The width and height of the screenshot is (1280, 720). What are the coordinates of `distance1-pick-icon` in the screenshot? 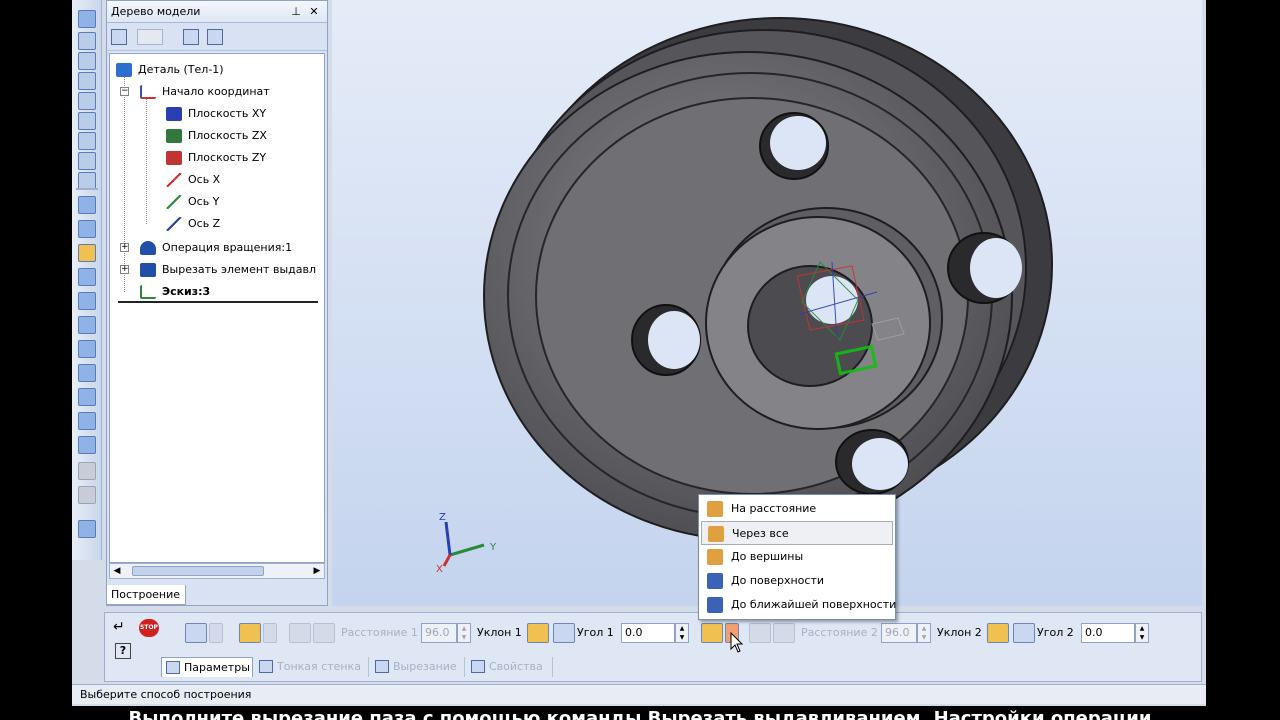 It's located at (300, 633).